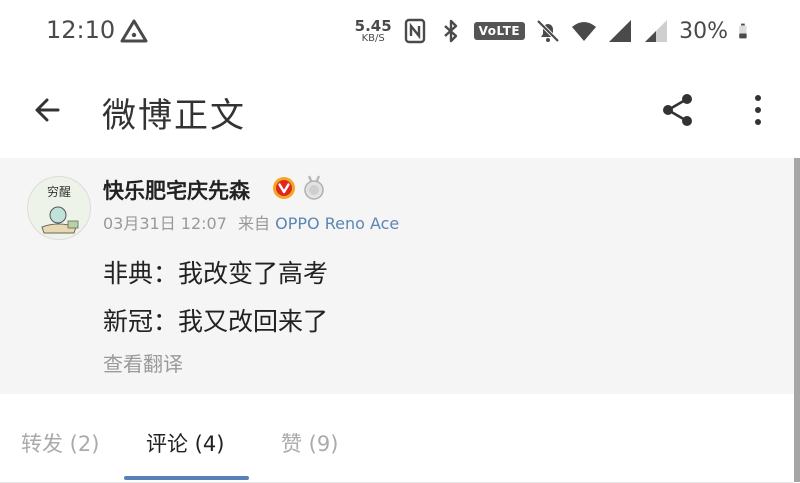 The height and width of the screenshot is (483, 800). I want to click on status-icons: 5.45 KB/S VoLTE 30%, so click(554, 31).